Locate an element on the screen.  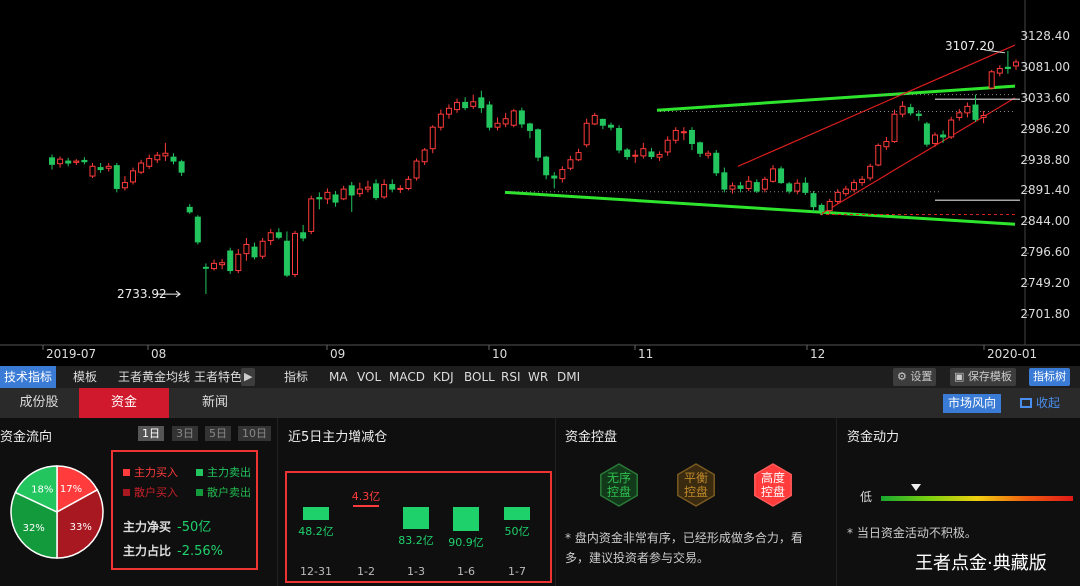
tab-news: 新闻 is located at coordinates (215, 403).